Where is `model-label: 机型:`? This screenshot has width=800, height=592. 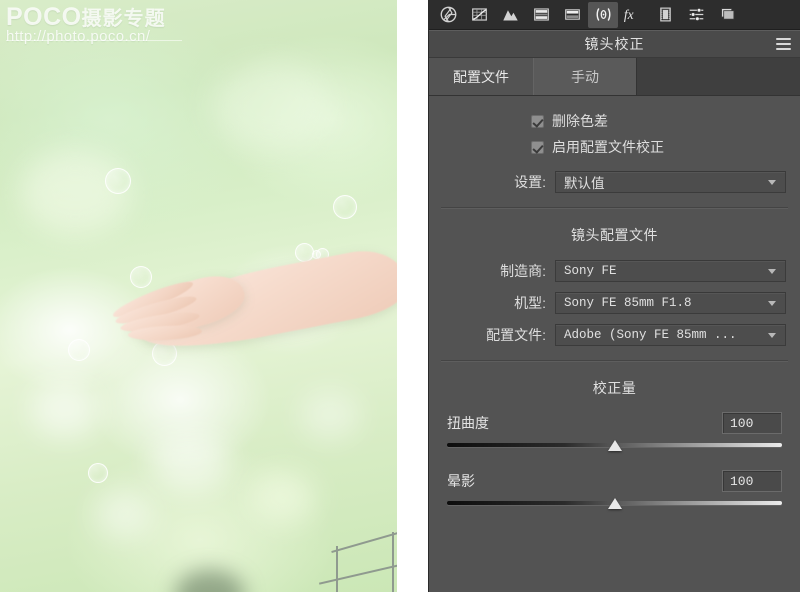
model-label: 机型: is located at coordinates (530, 303).